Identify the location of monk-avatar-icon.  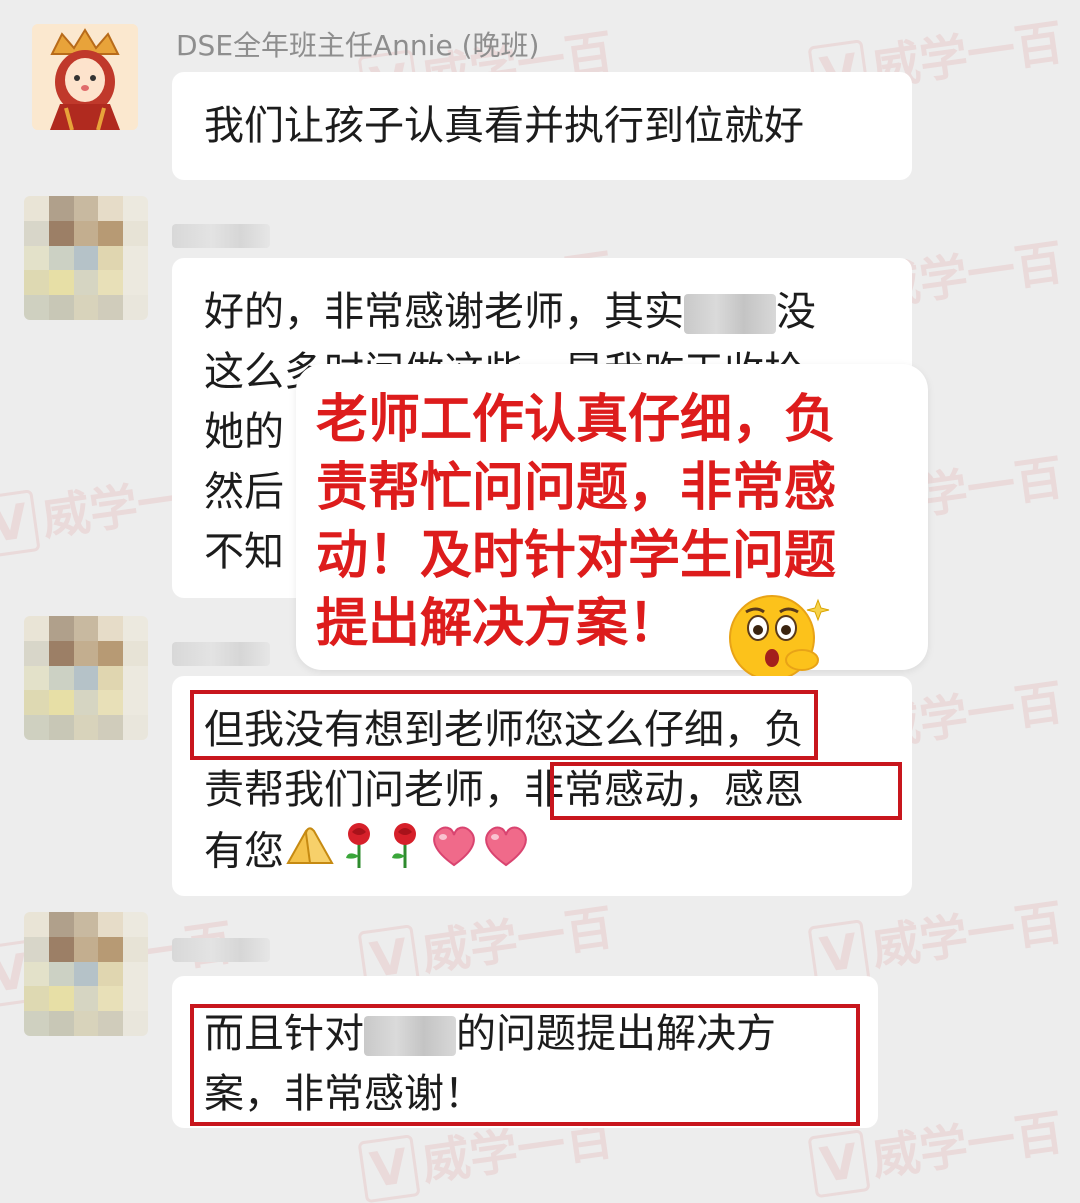
(85, 77).